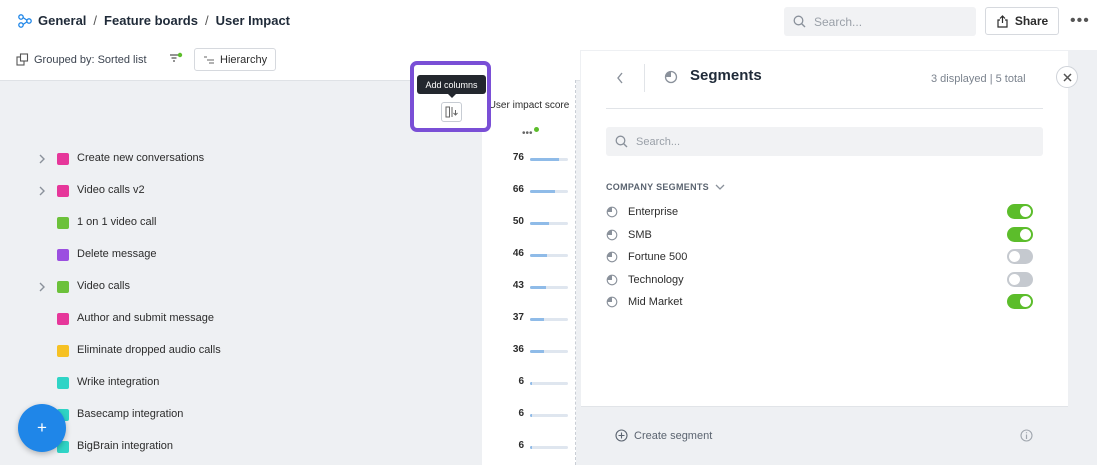  I want to click on add-columns-button, so click(451, 112).